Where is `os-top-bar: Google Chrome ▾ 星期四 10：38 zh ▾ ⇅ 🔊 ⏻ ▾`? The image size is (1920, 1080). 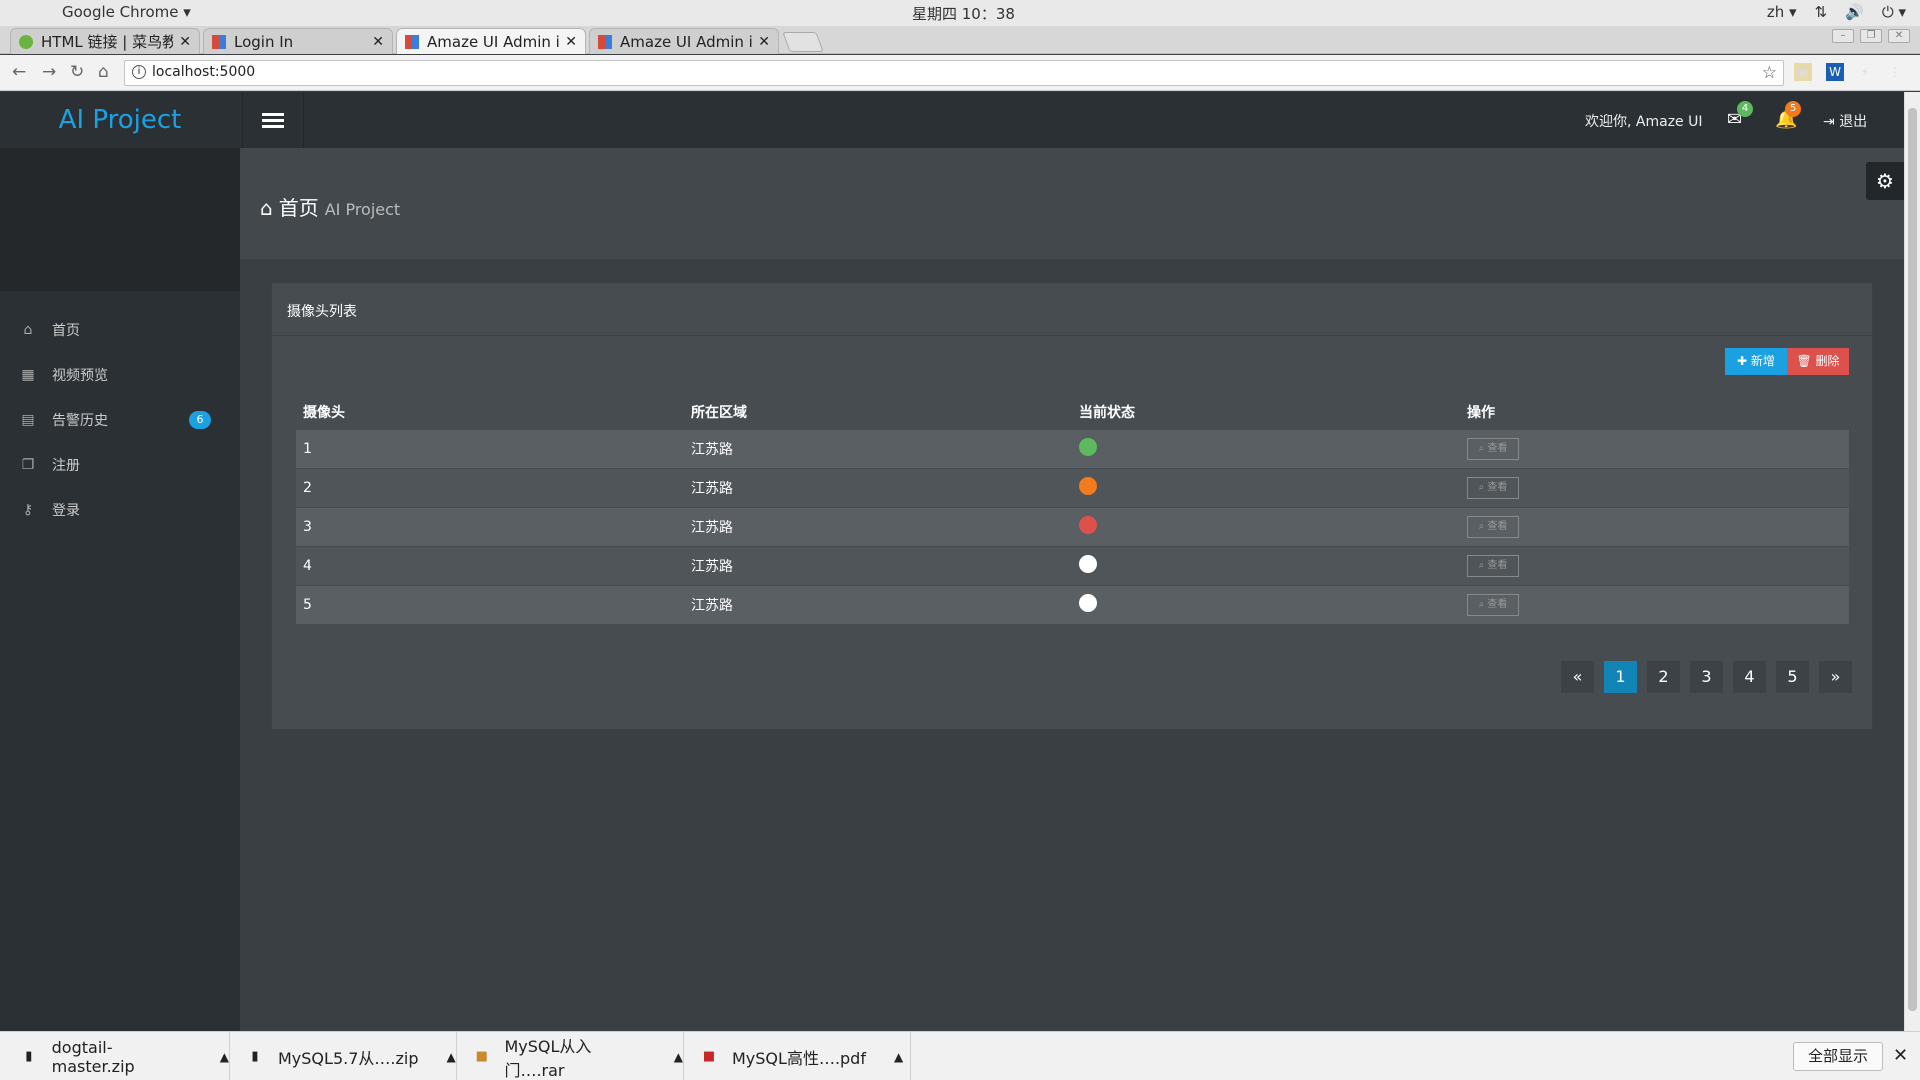
os-top-bar: Google Chrome ▾ 星期四 10：38 zh ▾ ⇅ 🔊 ⏻ ▾ is located at coordinates (960, 13).